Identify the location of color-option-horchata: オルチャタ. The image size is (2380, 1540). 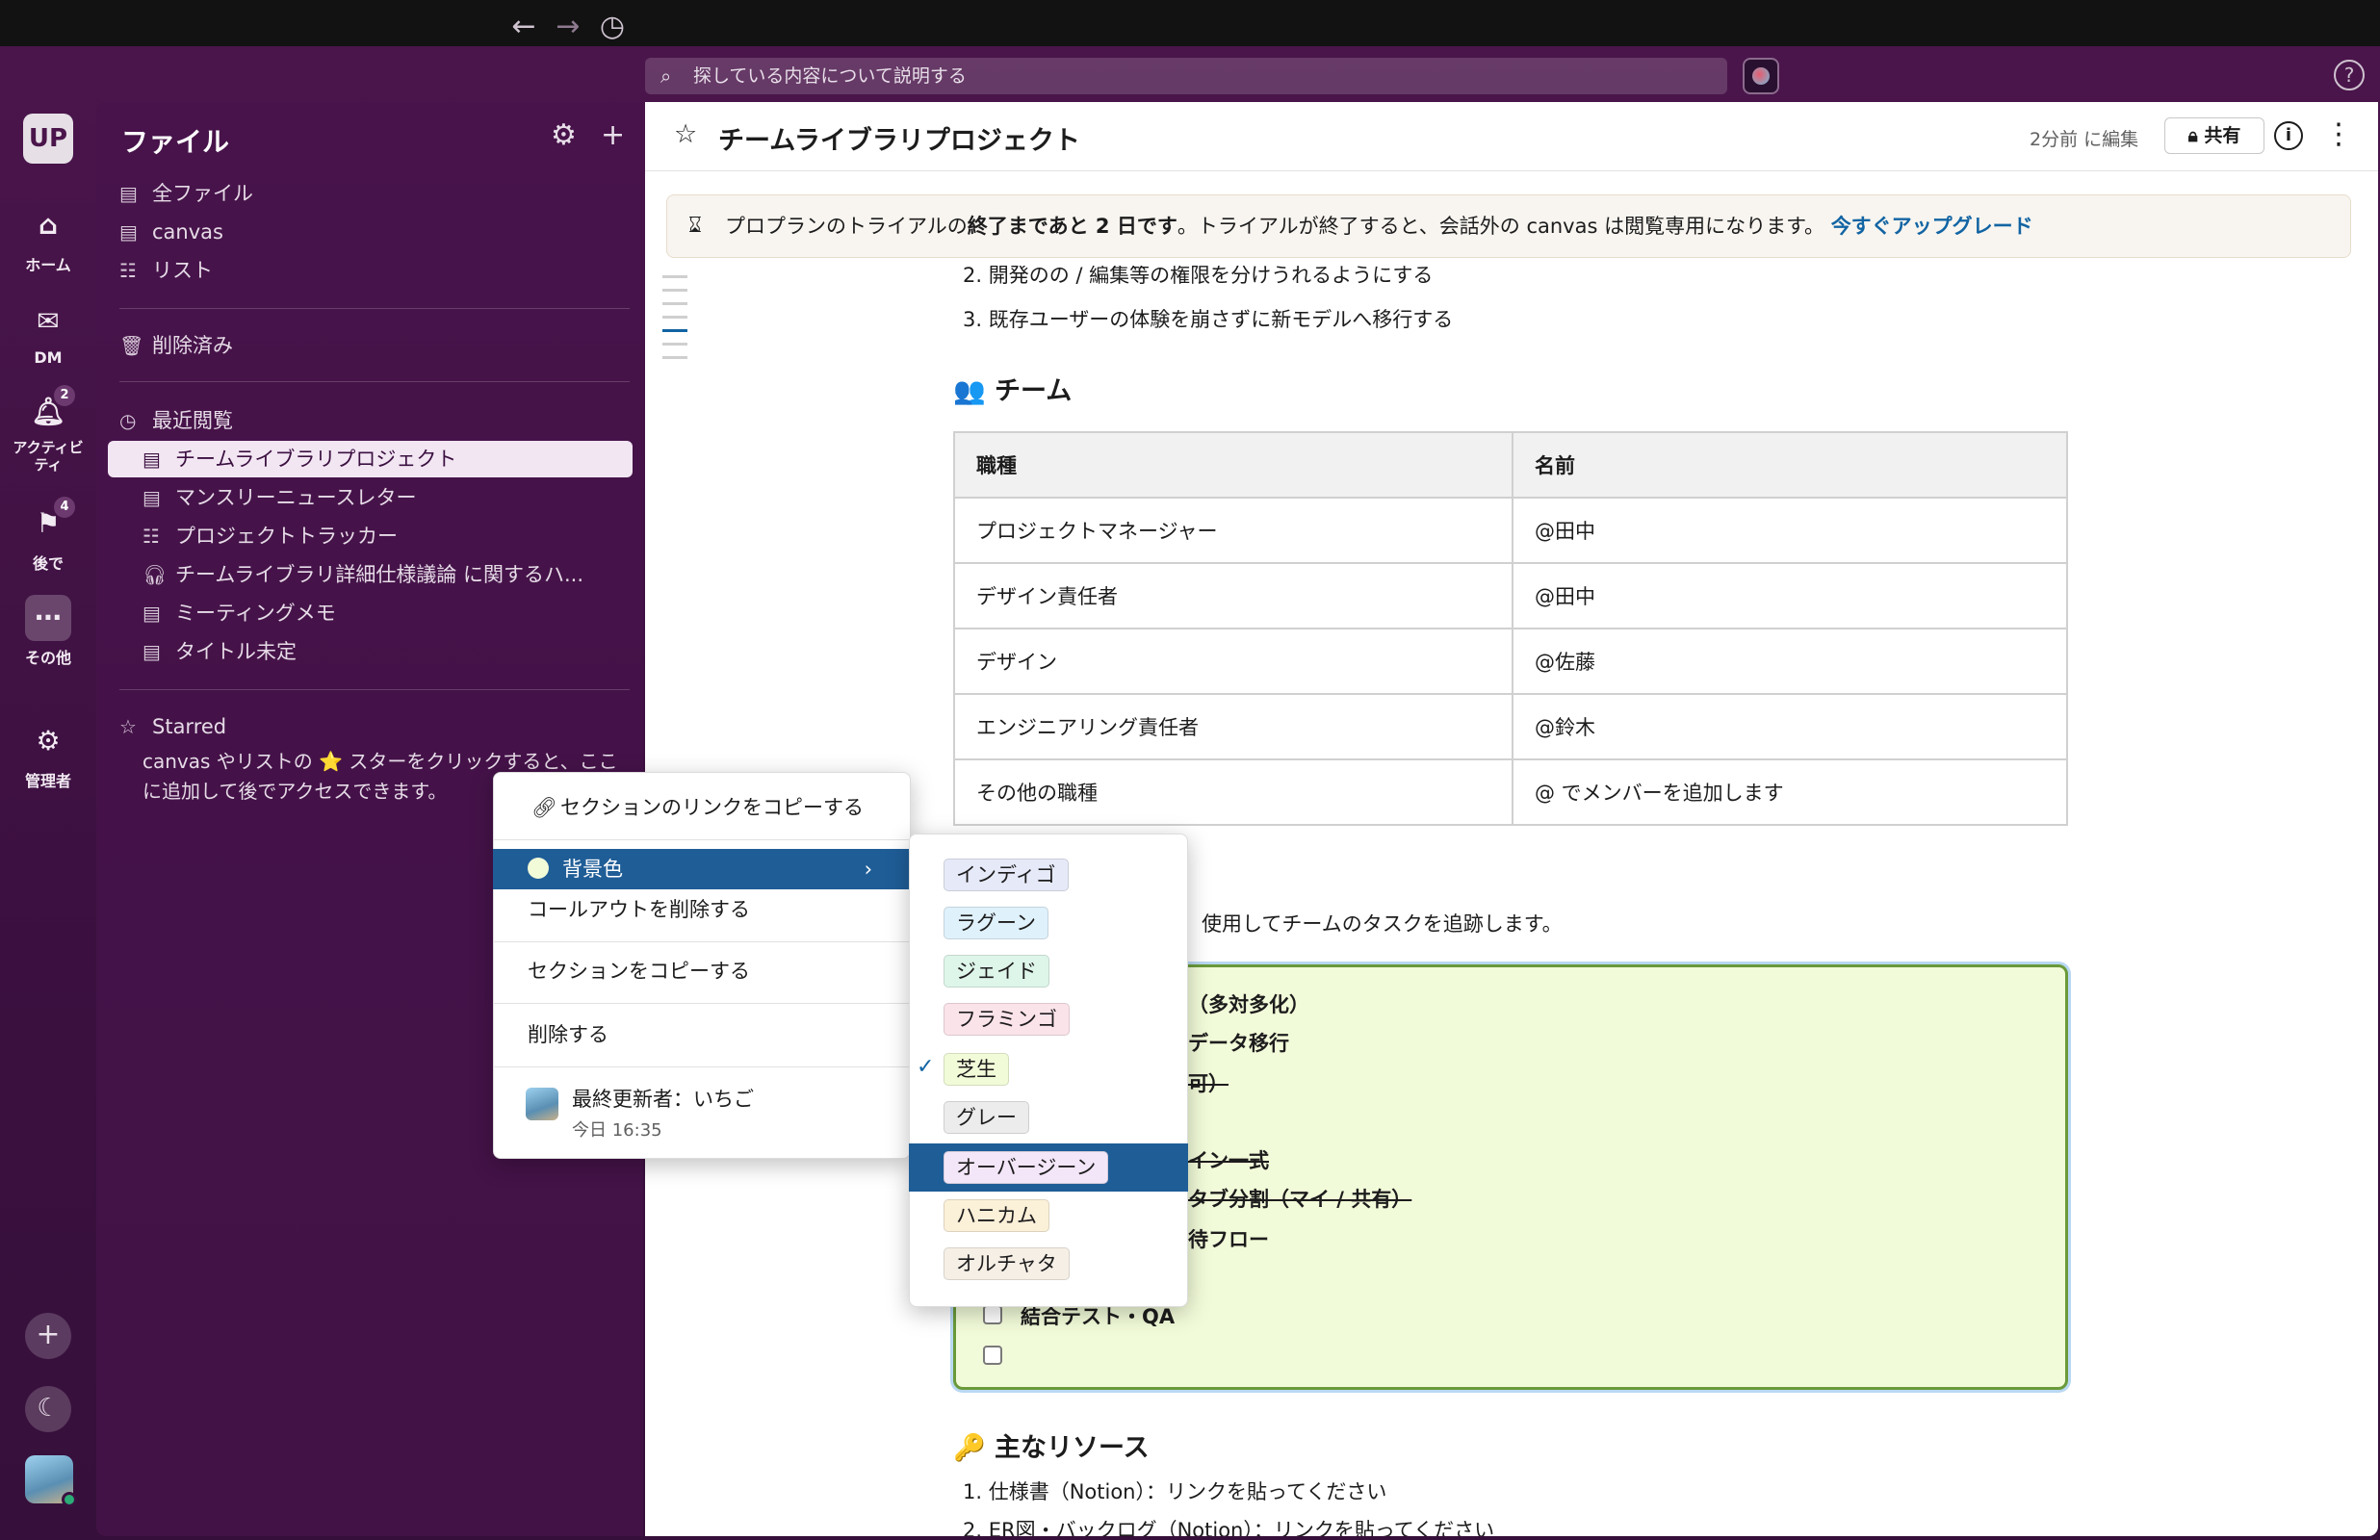
(1049, 1264).